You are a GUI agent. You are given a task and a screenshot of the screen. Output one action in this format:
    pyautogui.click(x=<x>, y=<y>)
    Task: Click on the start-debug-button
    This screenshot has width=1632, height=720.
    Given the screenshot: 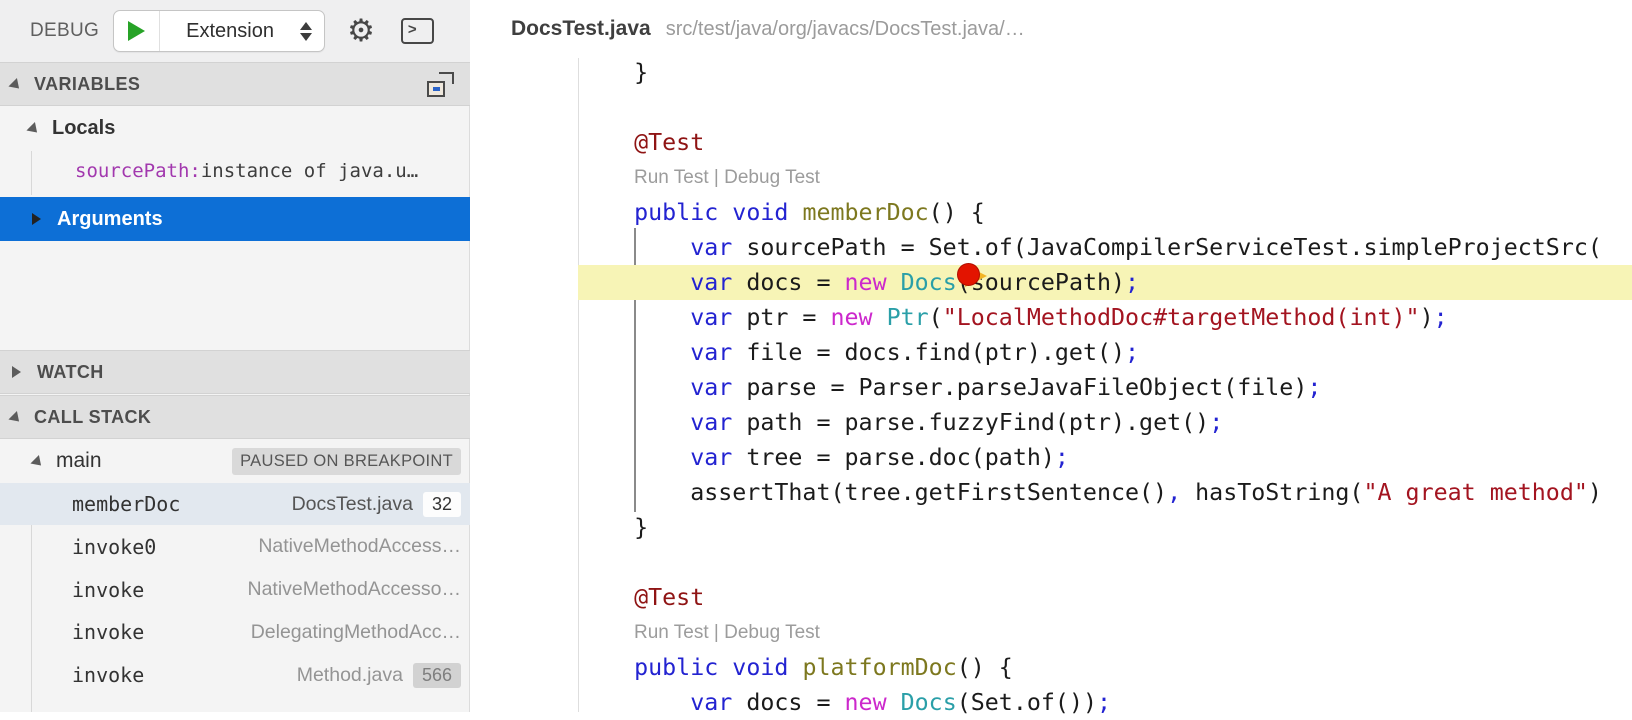 What is the action you would take?
    pyautogui.click(x=137, y=31)
    